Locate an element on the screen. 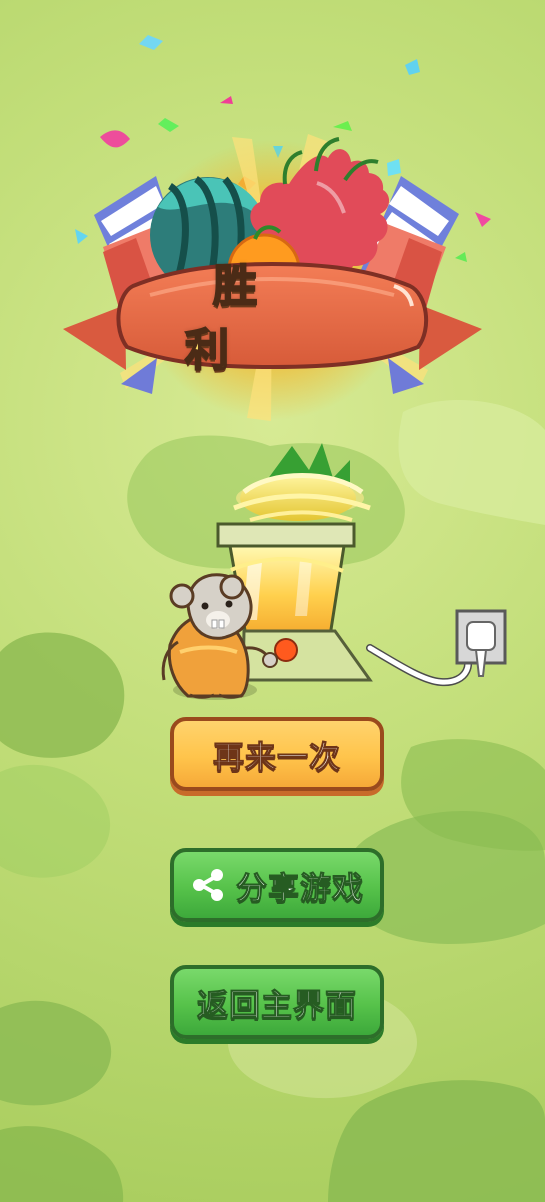 This screenshot has width=545, height=1202. retry-button: 再来一次 is located at coordinates (277, 754).